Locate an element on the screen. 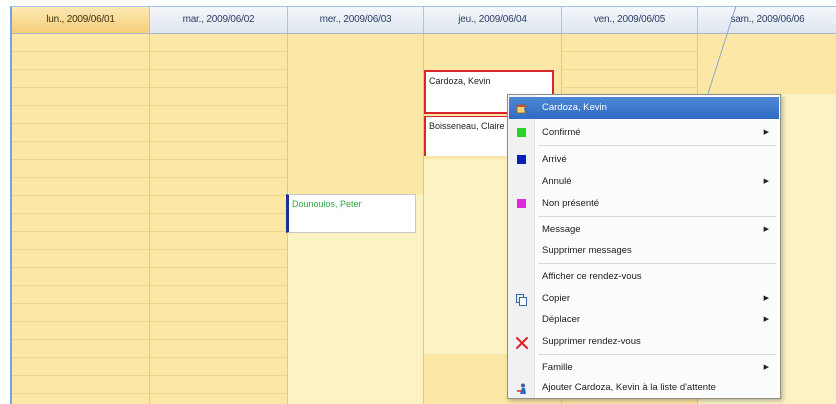 The width and height of the screenshot is (836, 404). menu-item-label: Supprimer rendez-vous is located at coordinates (591, 341).